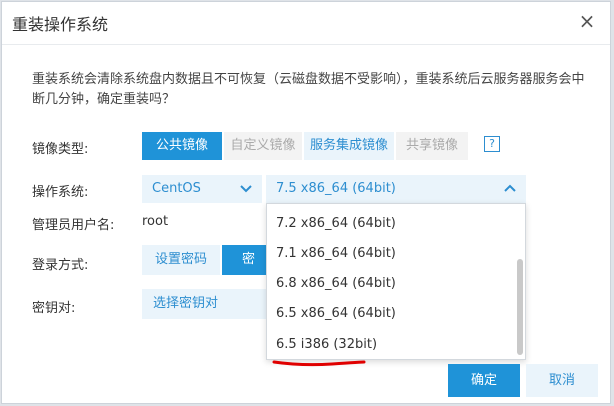 The image size is (614, 406). I want to click on login-password-option: 设置密码, so click(181, 260).